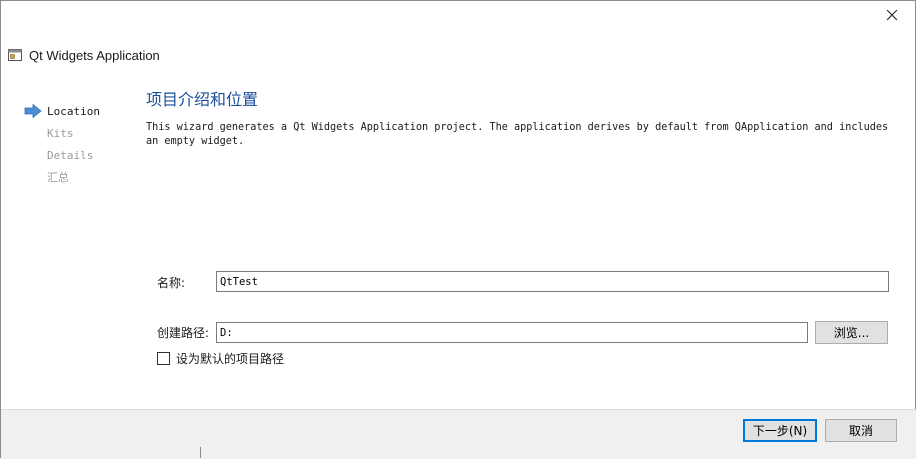 The width and height of the screenshot is (916, 459). I want to click on step-location: Location, so click(62, 114).